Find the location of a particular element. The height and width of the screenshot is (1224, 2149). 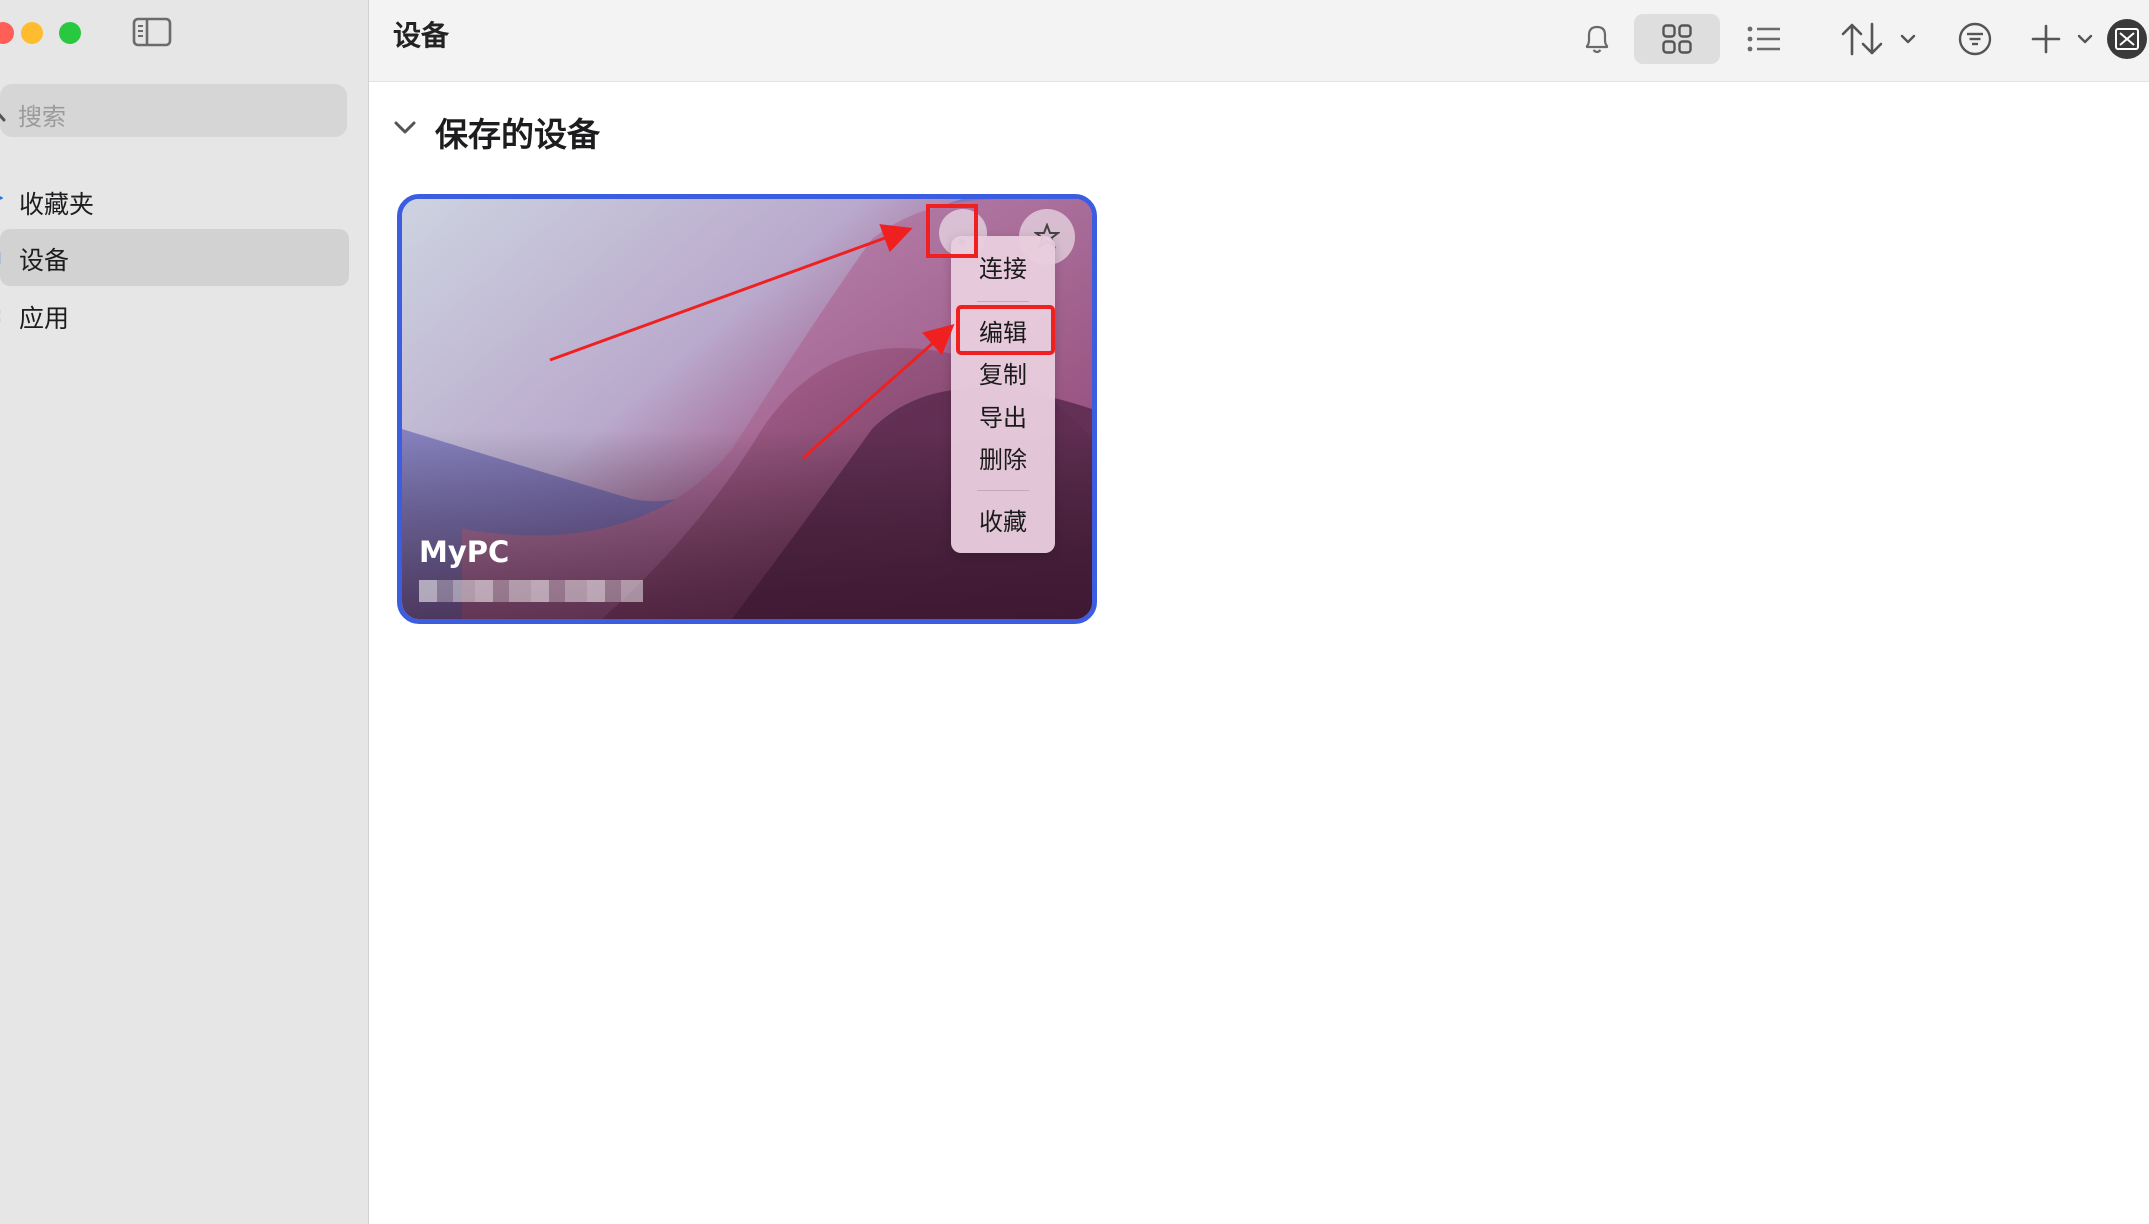

minimize-window-button is located at coordinates (32, 33).